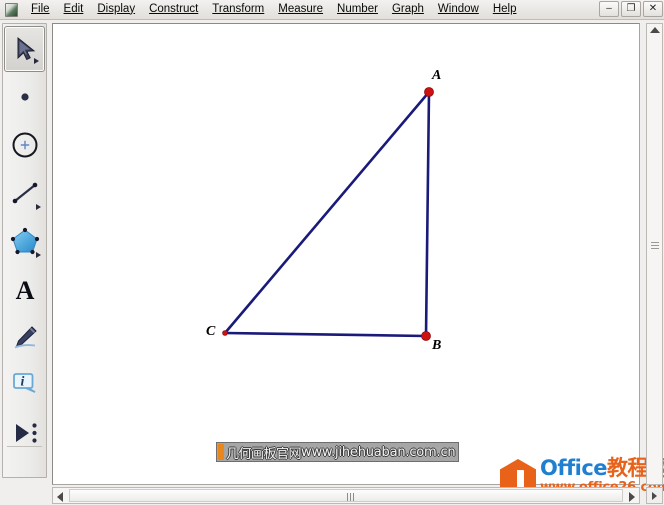  I want to click on menu-item-display: Display, so click(116, 10).